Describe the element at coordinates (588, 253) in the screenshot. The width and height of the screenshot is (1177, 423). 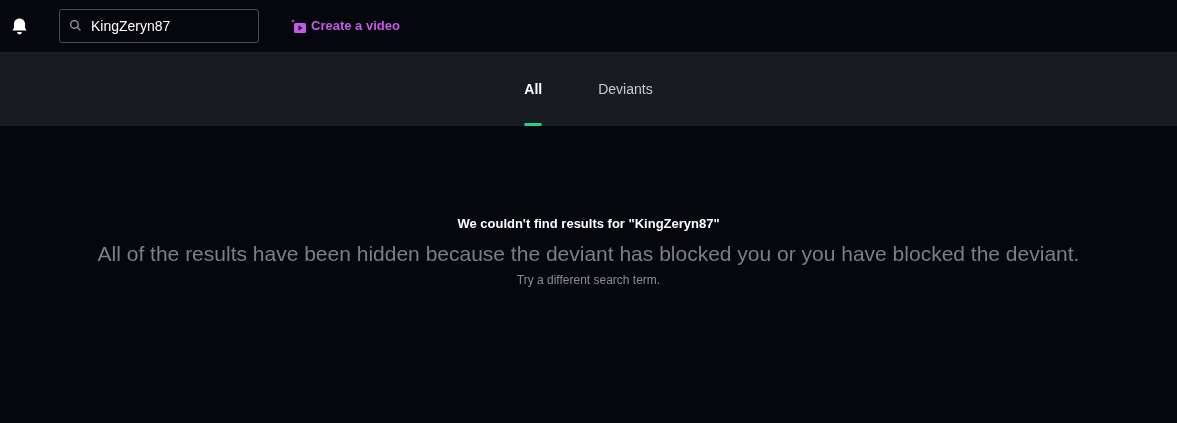
I see `empty-message: All of the results have been hidden because the deviant has blocked you or you have blocked the deviant.` at that location.